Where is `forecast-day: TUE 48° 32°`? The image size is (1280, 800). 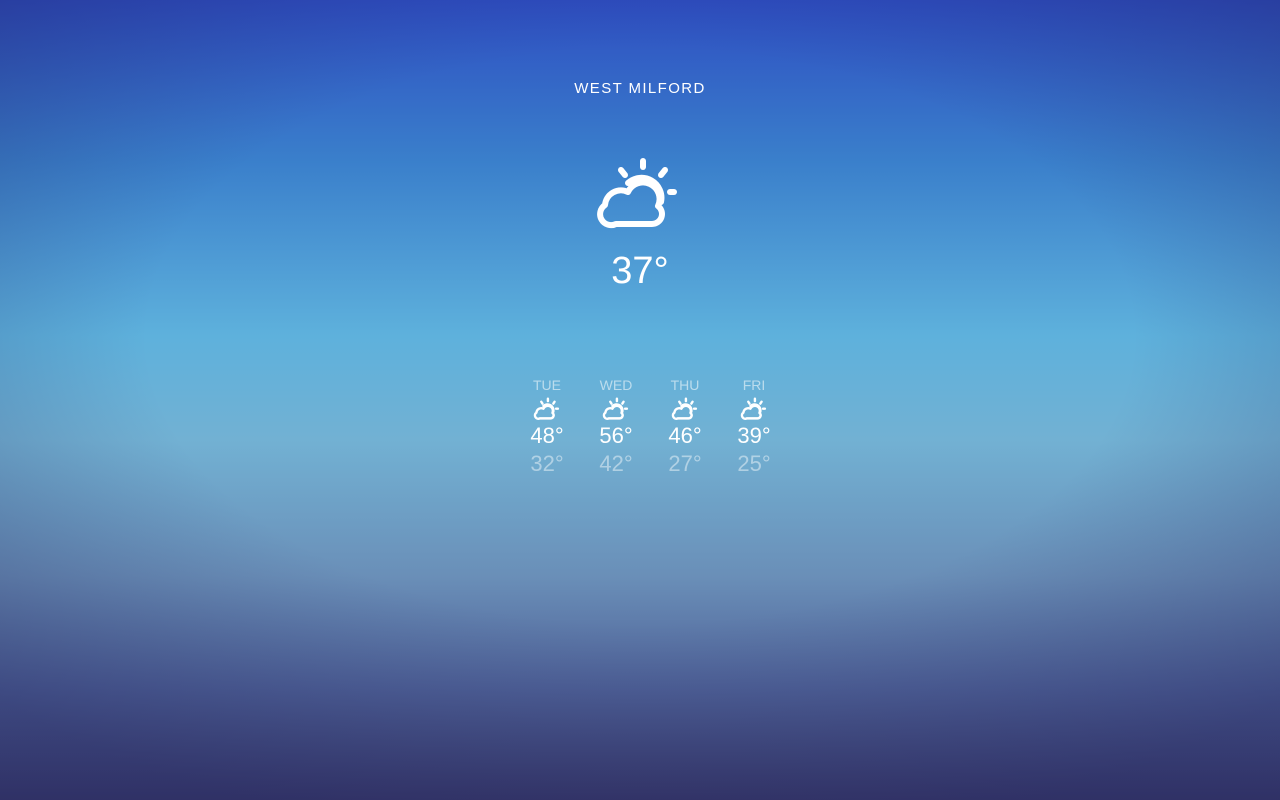
forecast-day: TUE 48° 32° is located at coordinates (547, 427).